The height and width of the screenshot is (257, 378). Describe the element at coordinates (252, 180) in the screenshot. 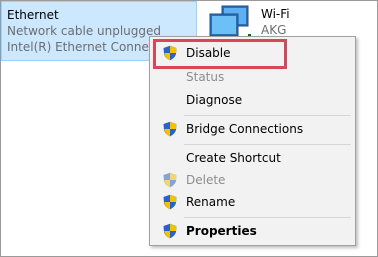

I see `menu-item-delete: Delete` at that location.